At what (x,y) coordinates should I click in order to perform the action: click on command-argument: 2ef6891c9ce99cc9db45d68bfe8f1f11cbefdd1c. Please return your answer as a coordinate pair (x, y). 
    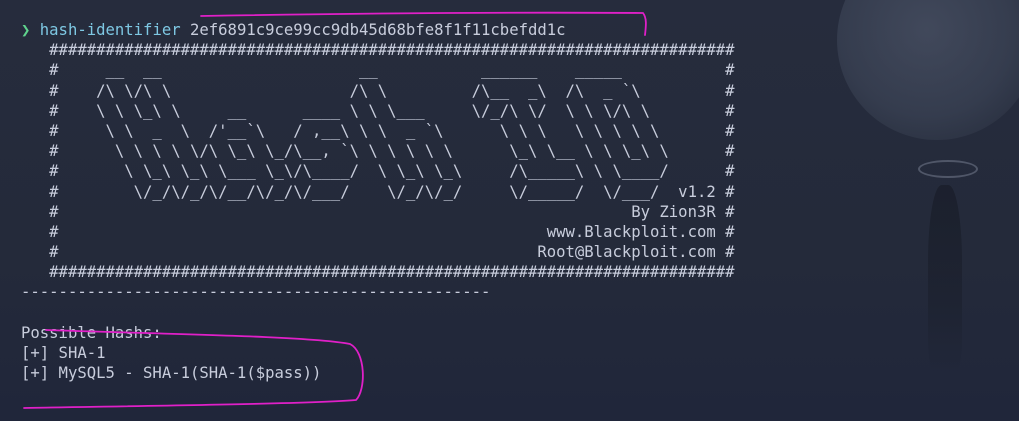
    Looking at the image, I should click on (378, 30).